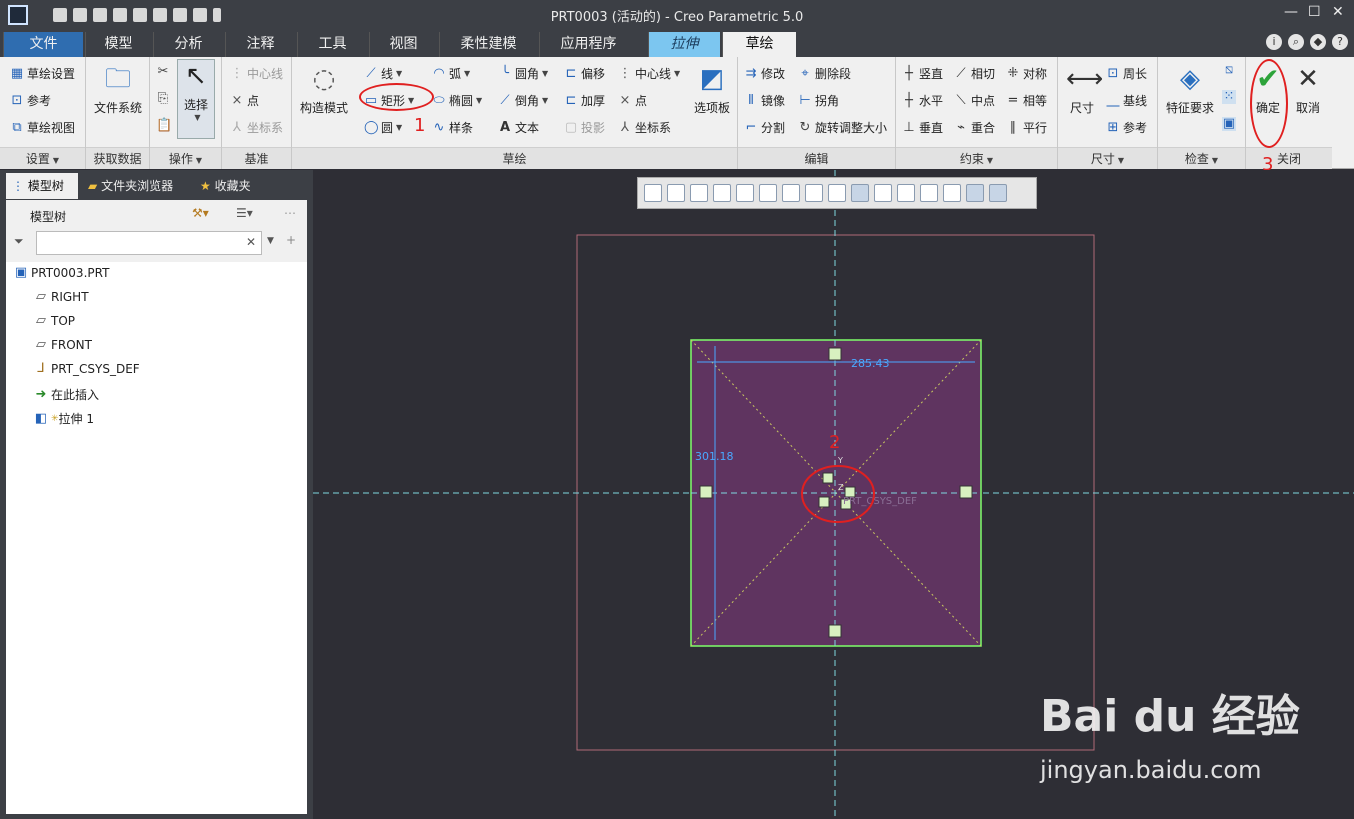  I want to click on annotation-display-icon, so click(906, 193).